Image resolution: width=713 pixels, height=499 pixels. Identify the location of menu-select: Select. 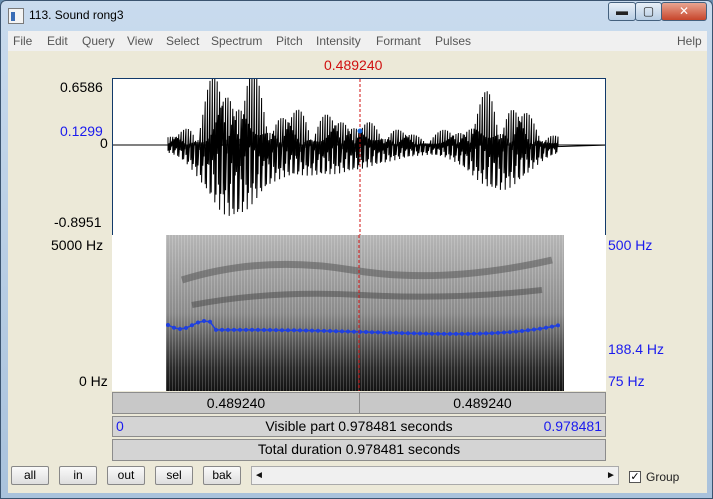
(182, 41).